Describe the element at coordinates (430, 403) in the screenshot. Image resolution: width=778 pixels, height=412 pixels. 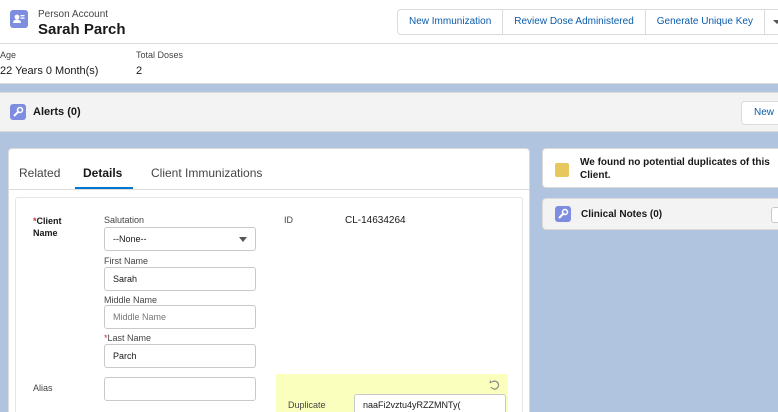
I see `duplicate-field: naaFi2vztu4yRZZMNTy(` at that location.